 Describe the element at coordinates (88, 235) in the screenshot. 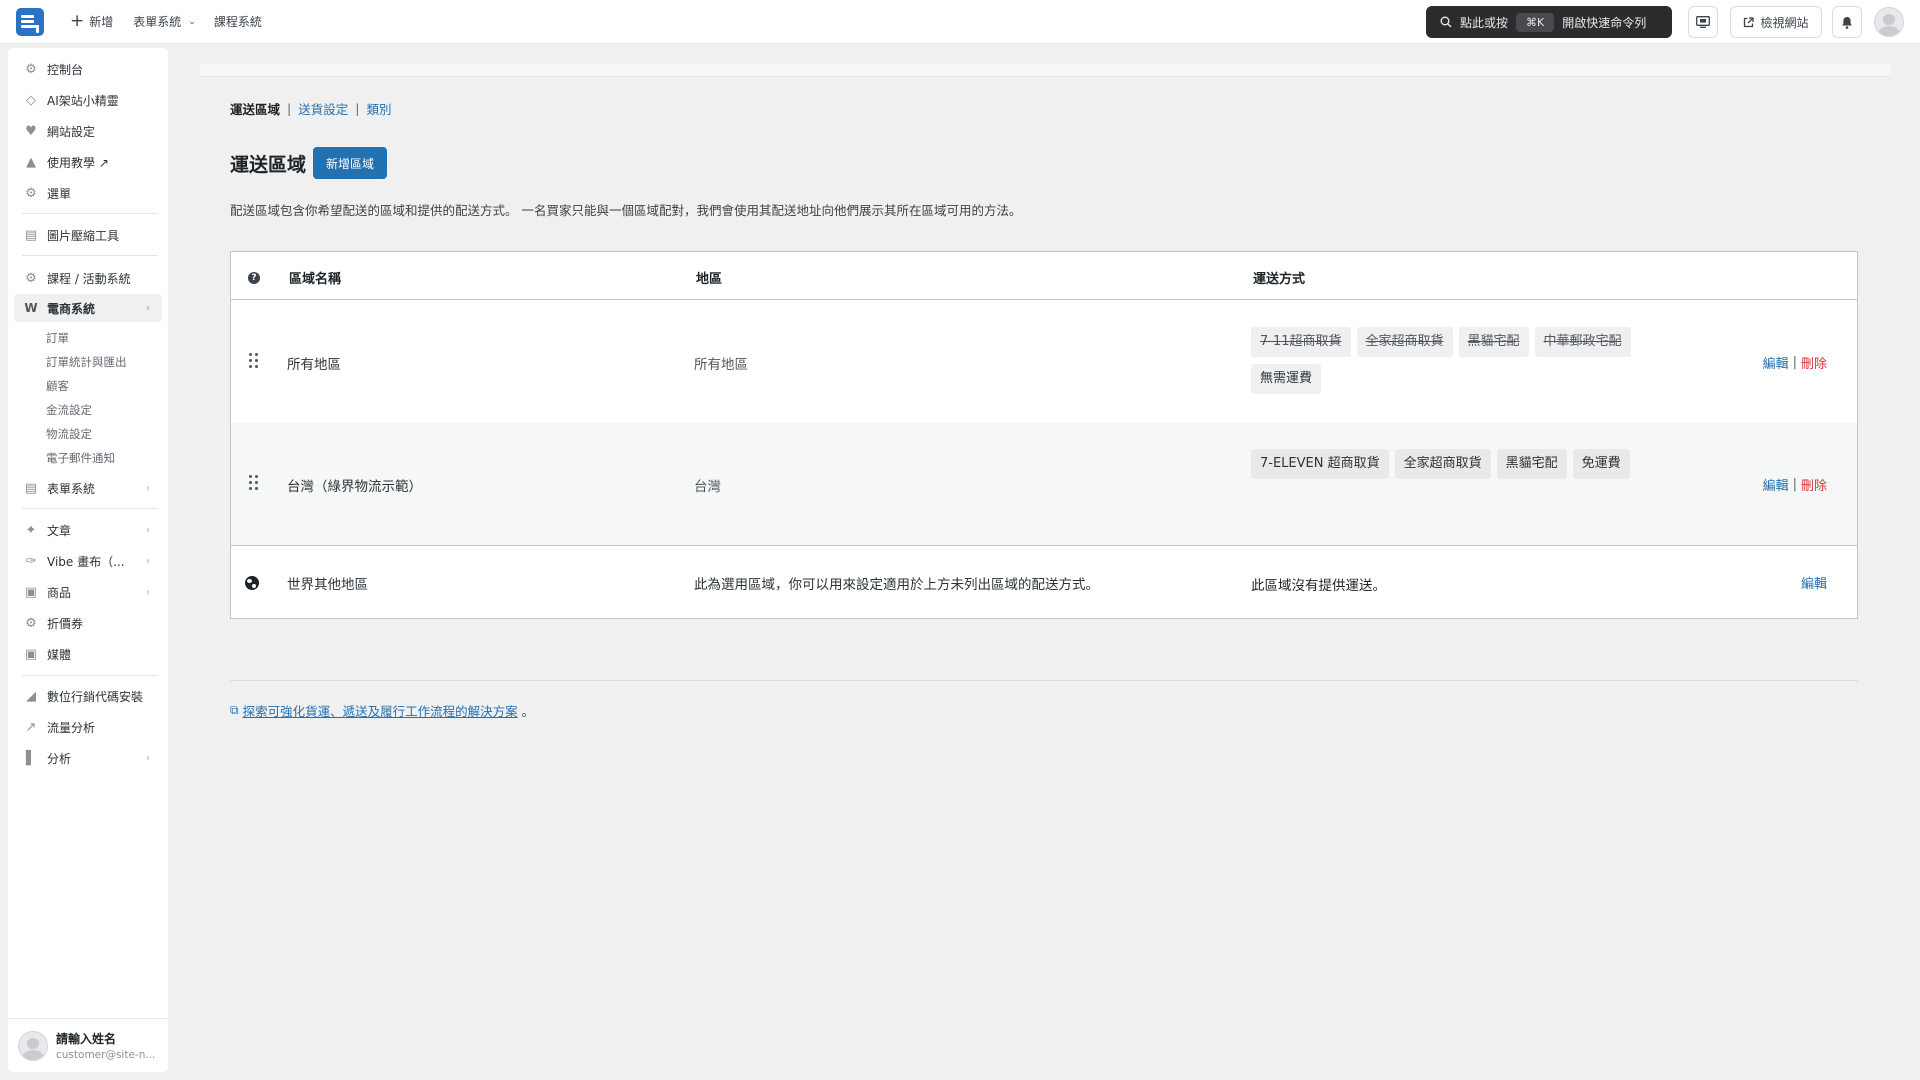

I see `sidebar-item-image-compress: ▤ 圖片壓縮工具` at that location.